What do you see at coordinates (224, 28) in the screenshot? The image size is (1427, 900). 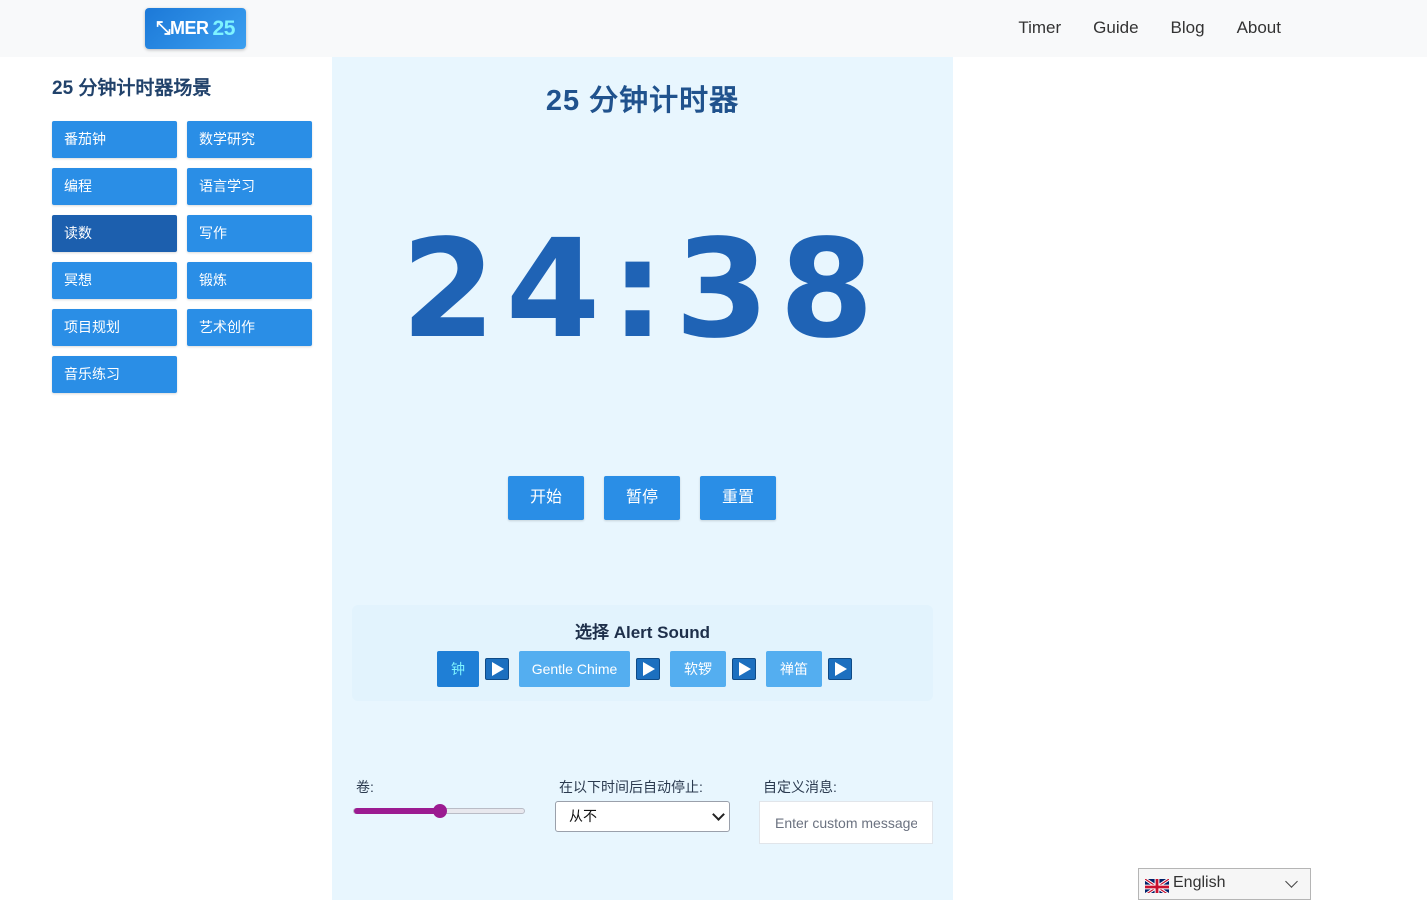 I see `logo-number: 25` at bounding box center [224, 28].